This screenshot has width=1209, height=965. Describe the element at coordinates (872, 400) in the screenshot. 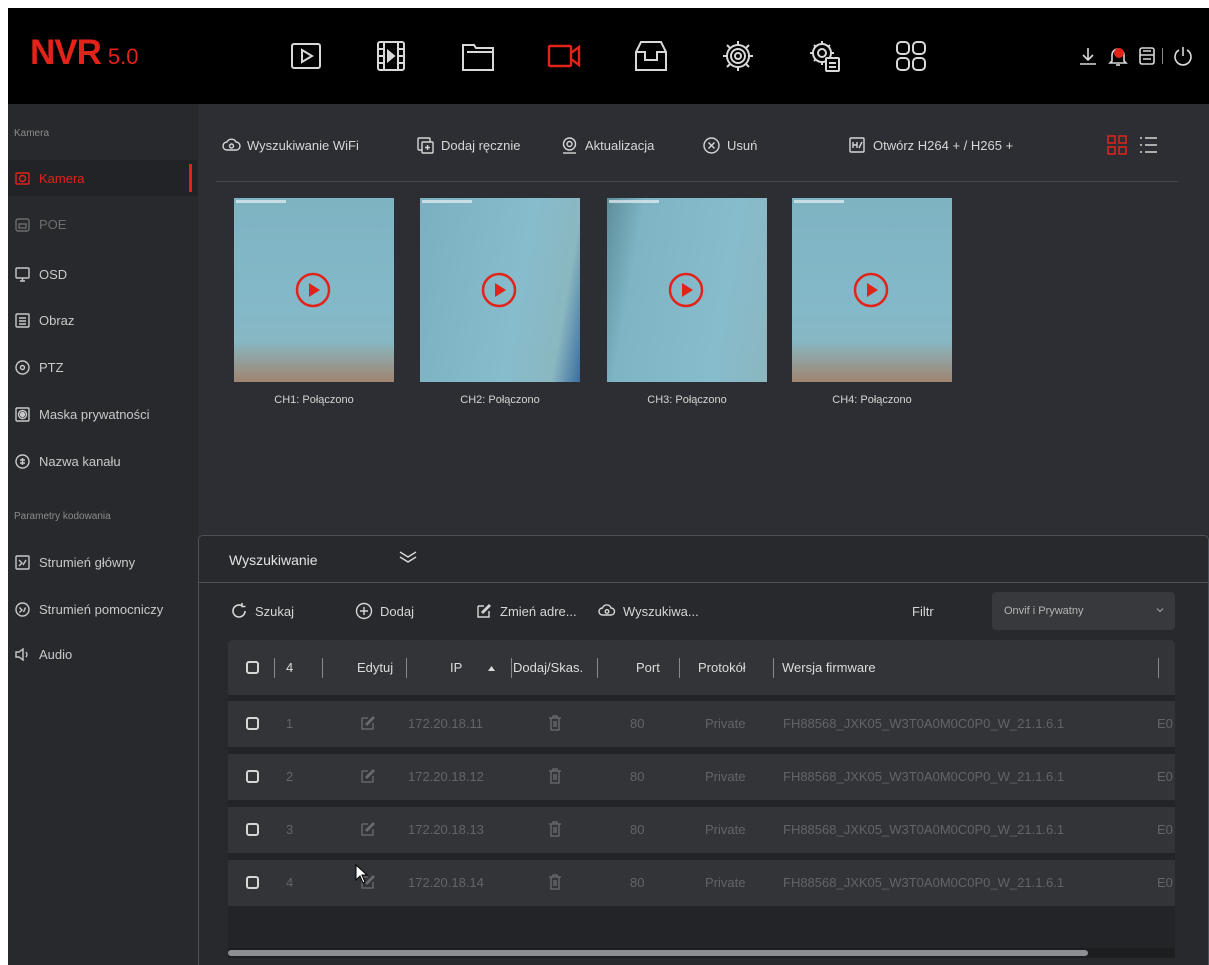

I see `channel-status-label: CH4: Połączono` at that location.